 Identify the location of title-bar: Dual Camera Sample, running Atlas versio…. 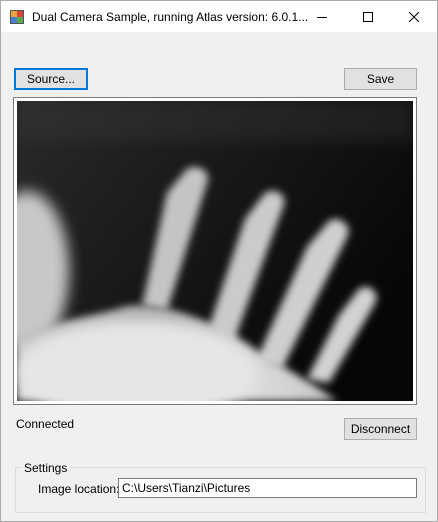
(219, 16).